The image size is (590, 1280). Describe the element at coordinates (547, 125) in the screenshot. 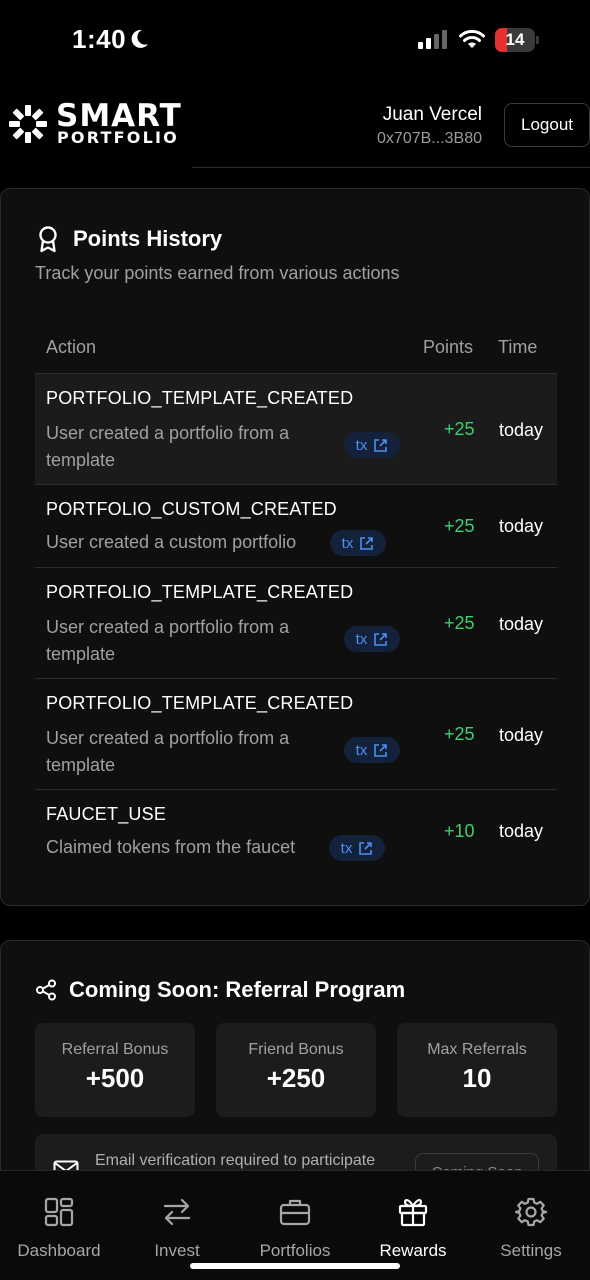

I see `logout-button: Logout` at that location.